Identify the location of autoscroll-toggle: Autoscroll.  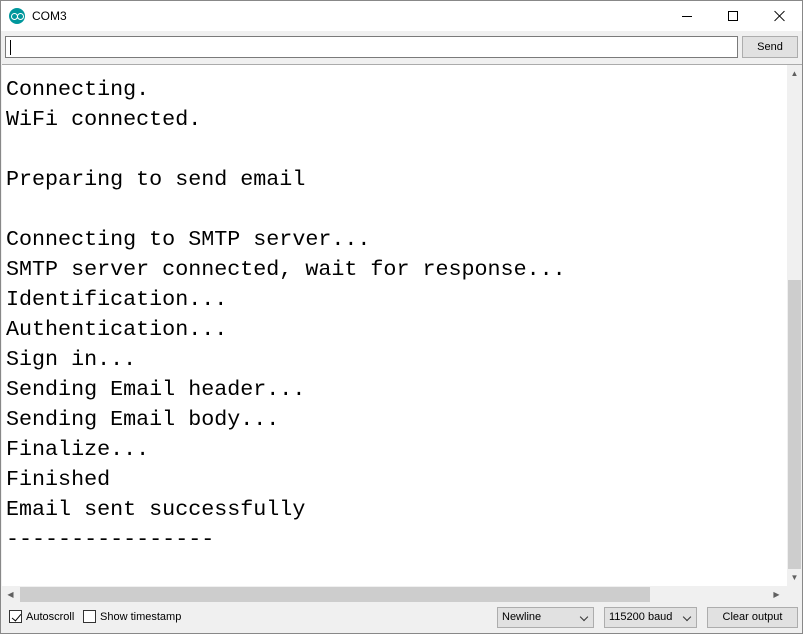
(41, 616).